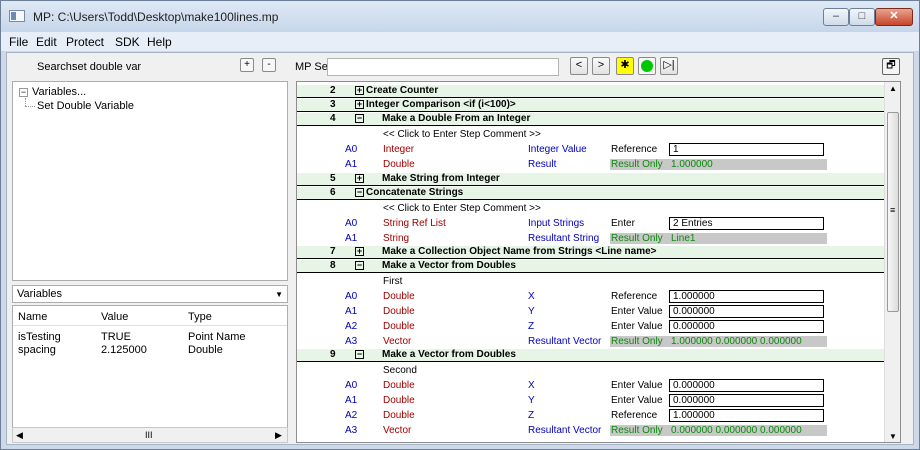 The width and height of the screenshot is (920, 450). What do you see at coordinates (392, 281) in the screenshot?
I see `step-comment: First` at bounding box center [392, 281].